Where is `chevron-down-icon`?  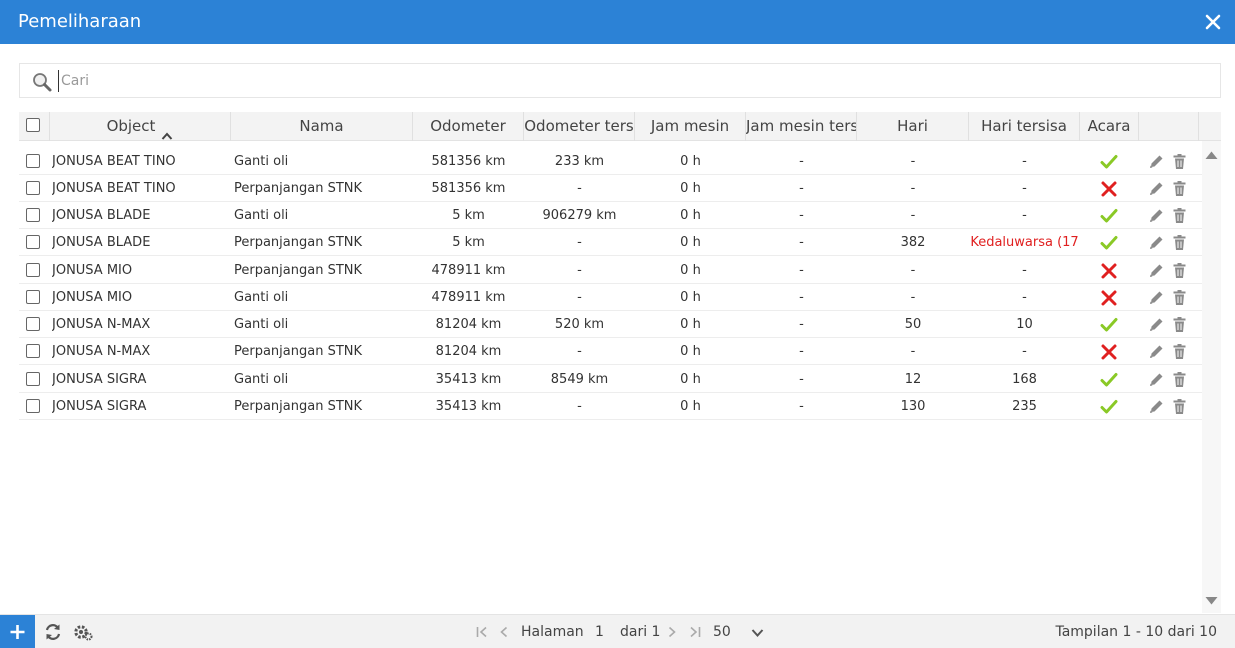
chevron-down-icon is located at coordinates (757, 633).